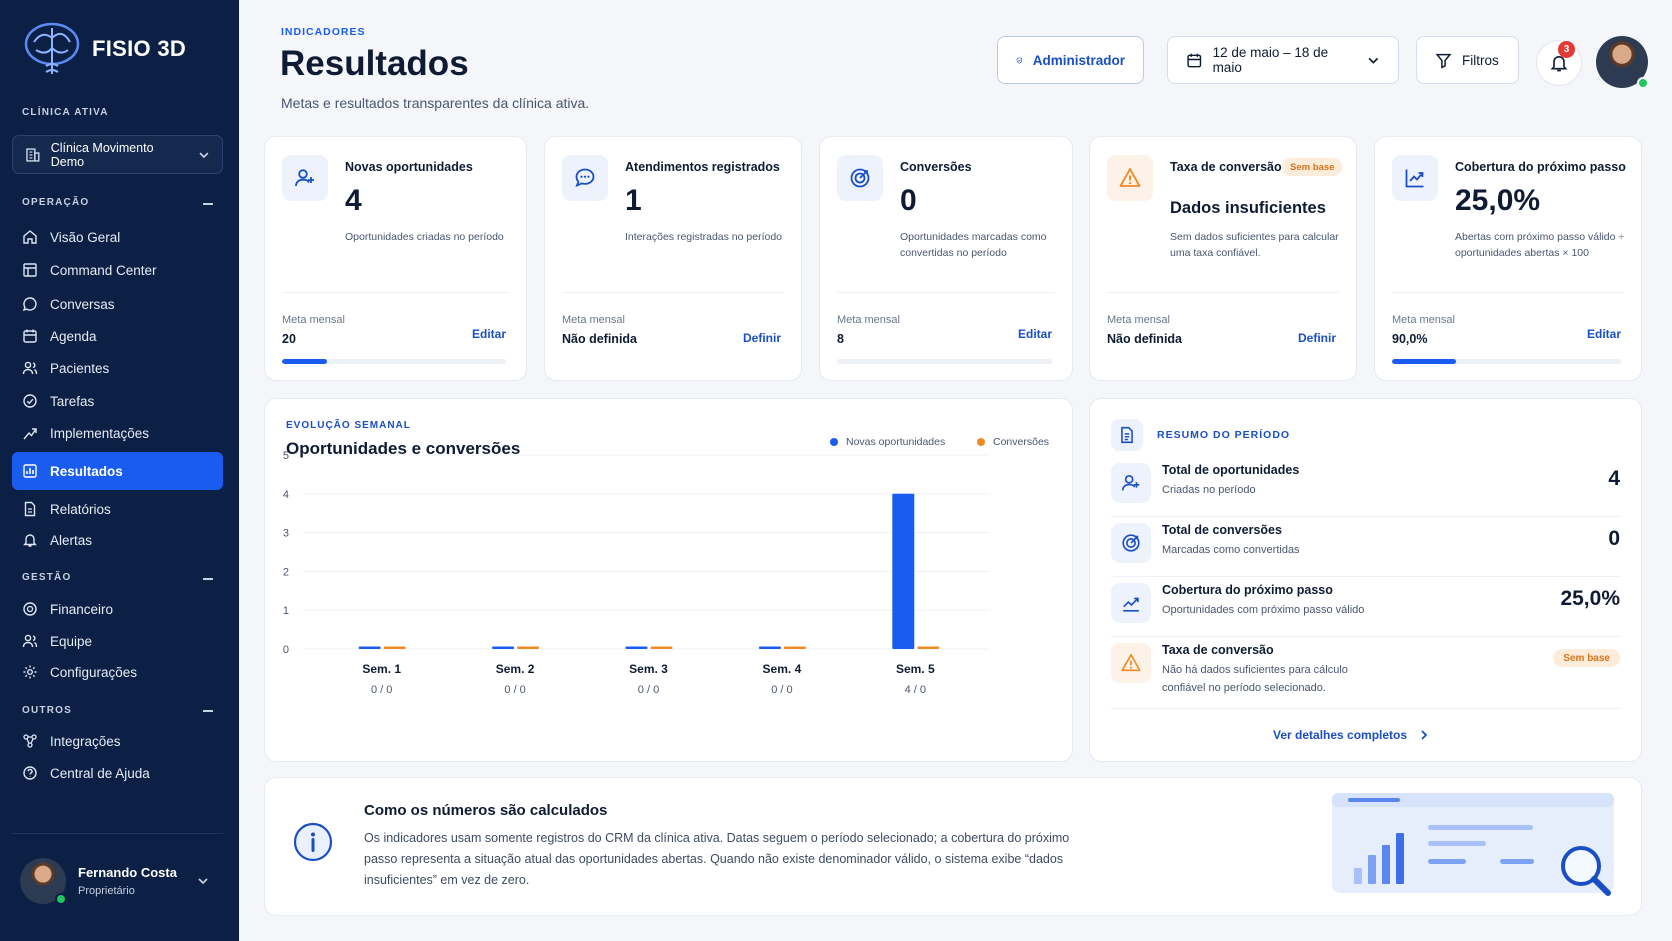  Describe the element at coordinates (85, 237) in the screenshot. I see `sidebar-item-label: Visão Geral` at that location.